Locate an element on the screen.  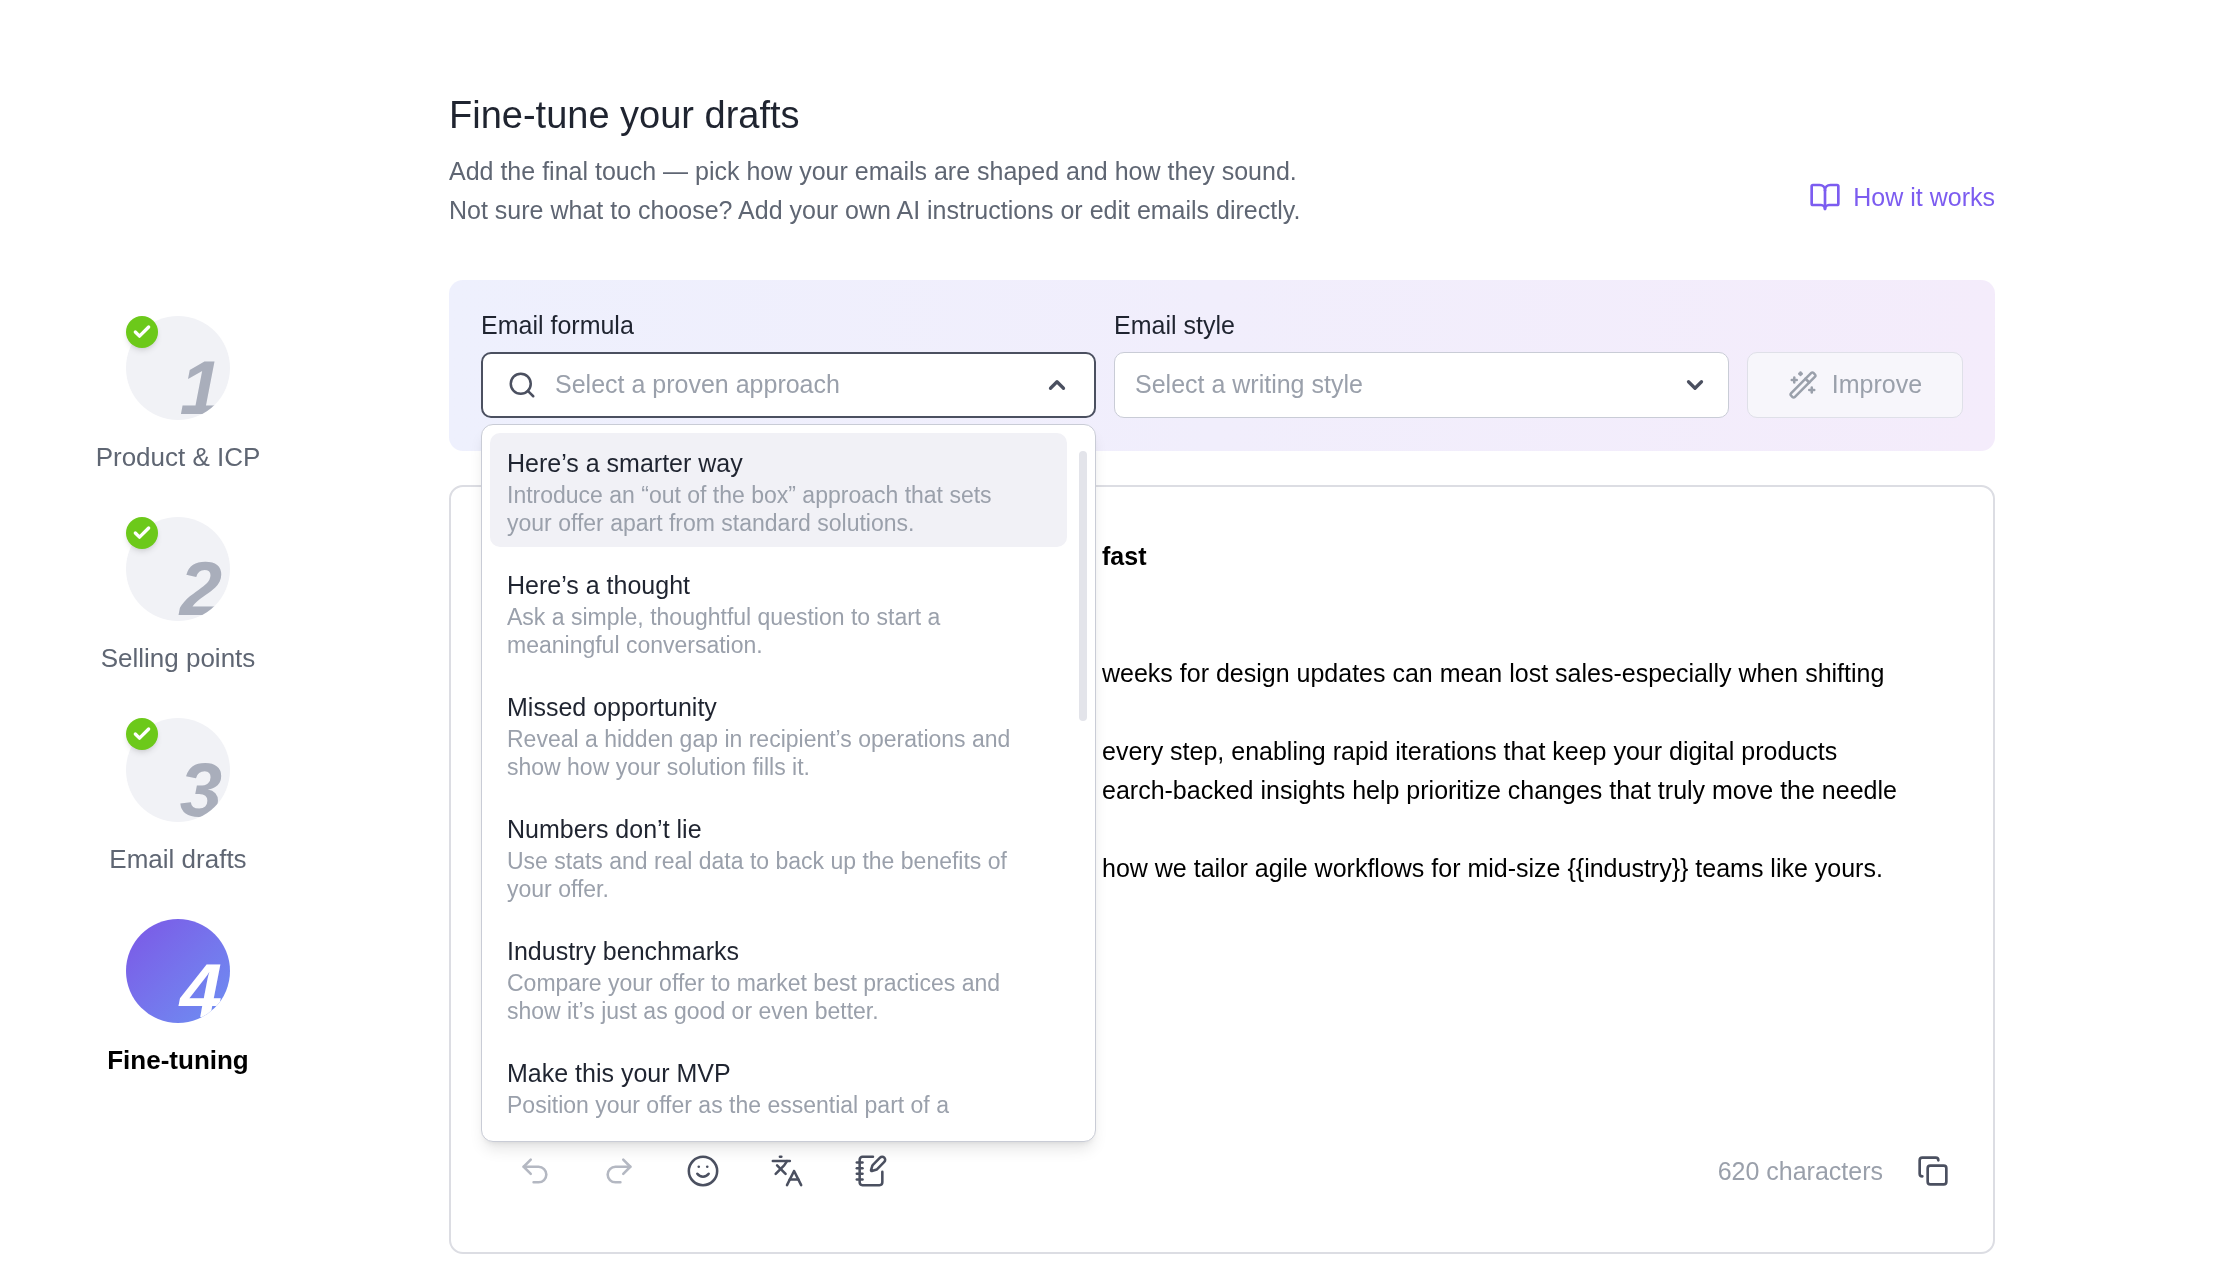
option-description: Compare your offer to market best practices and show it’s just as good or even better. is located at coordinates (754, 997).